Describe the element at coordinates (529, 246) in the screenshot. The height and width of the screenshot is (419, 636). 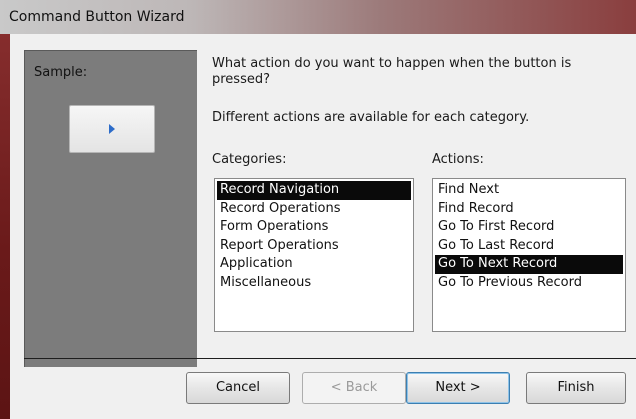
I see `list-item: Go To Last Record` at that location.